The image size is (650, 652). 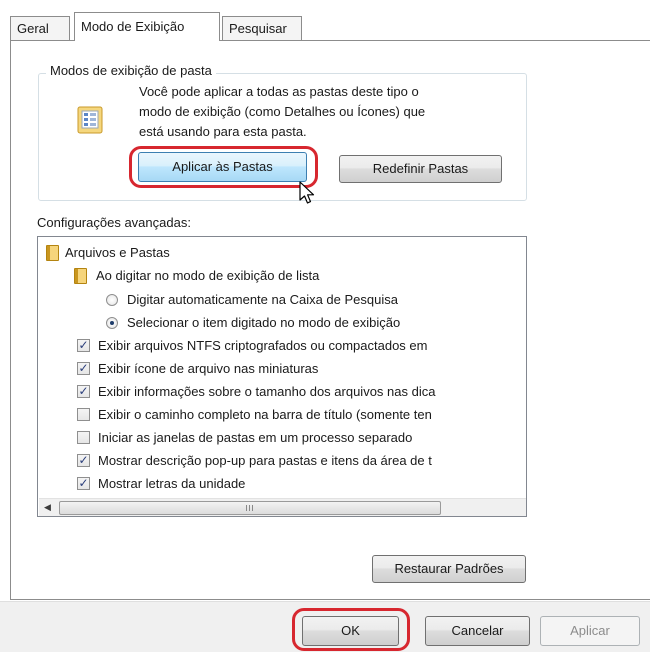 I want to click on horizontal-scrollbar: ◀ ▶, so click(x=282, y=507).